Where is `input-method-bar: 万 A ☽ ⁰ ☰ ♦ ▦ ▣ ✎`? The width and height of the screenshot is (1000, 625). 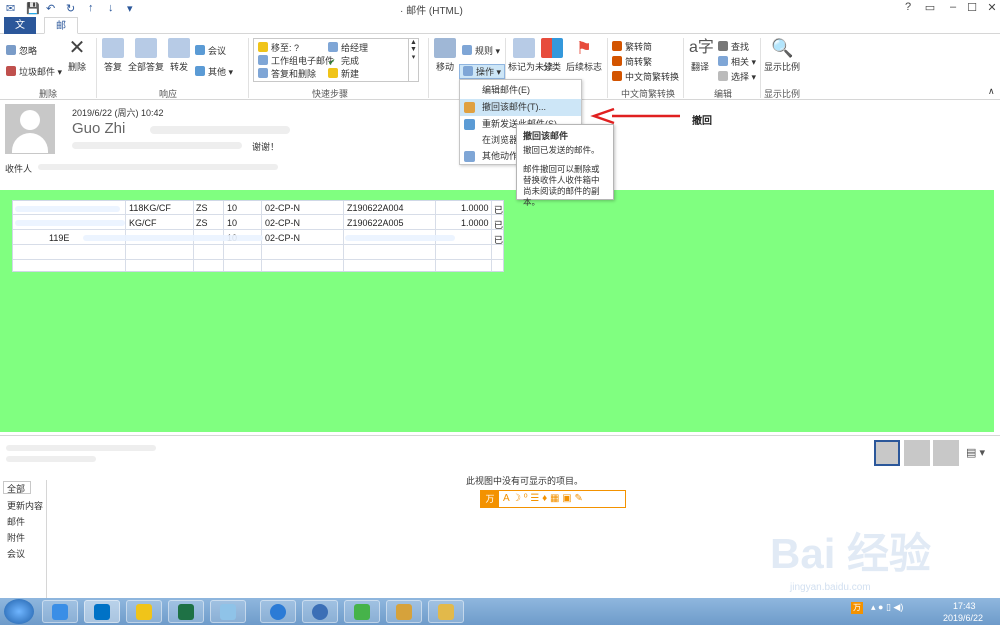
input-method-bar: 万 A ☽ ⁰ ☰ ♦ ▦ ▣ ✎ is located at coordinates (553, 499).